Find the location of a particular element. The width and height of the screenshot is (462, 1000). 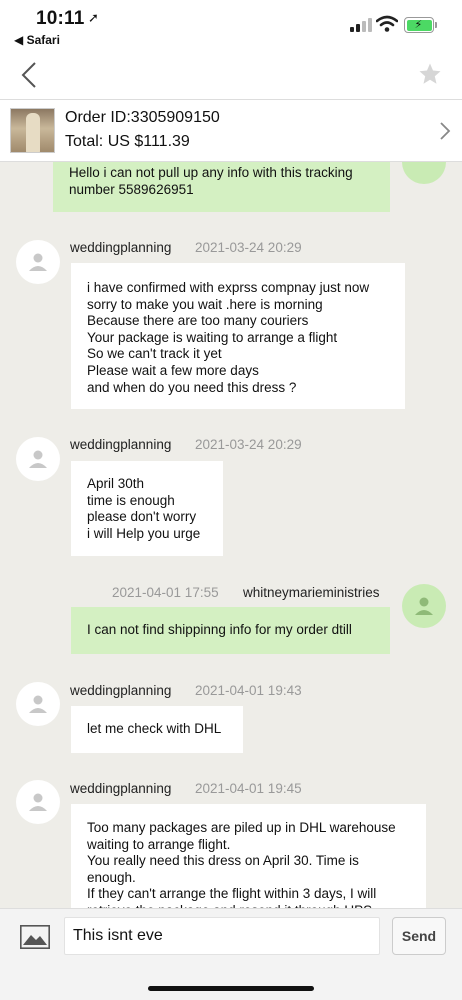

chevron-right-icon is located at coordinates (445, 131).